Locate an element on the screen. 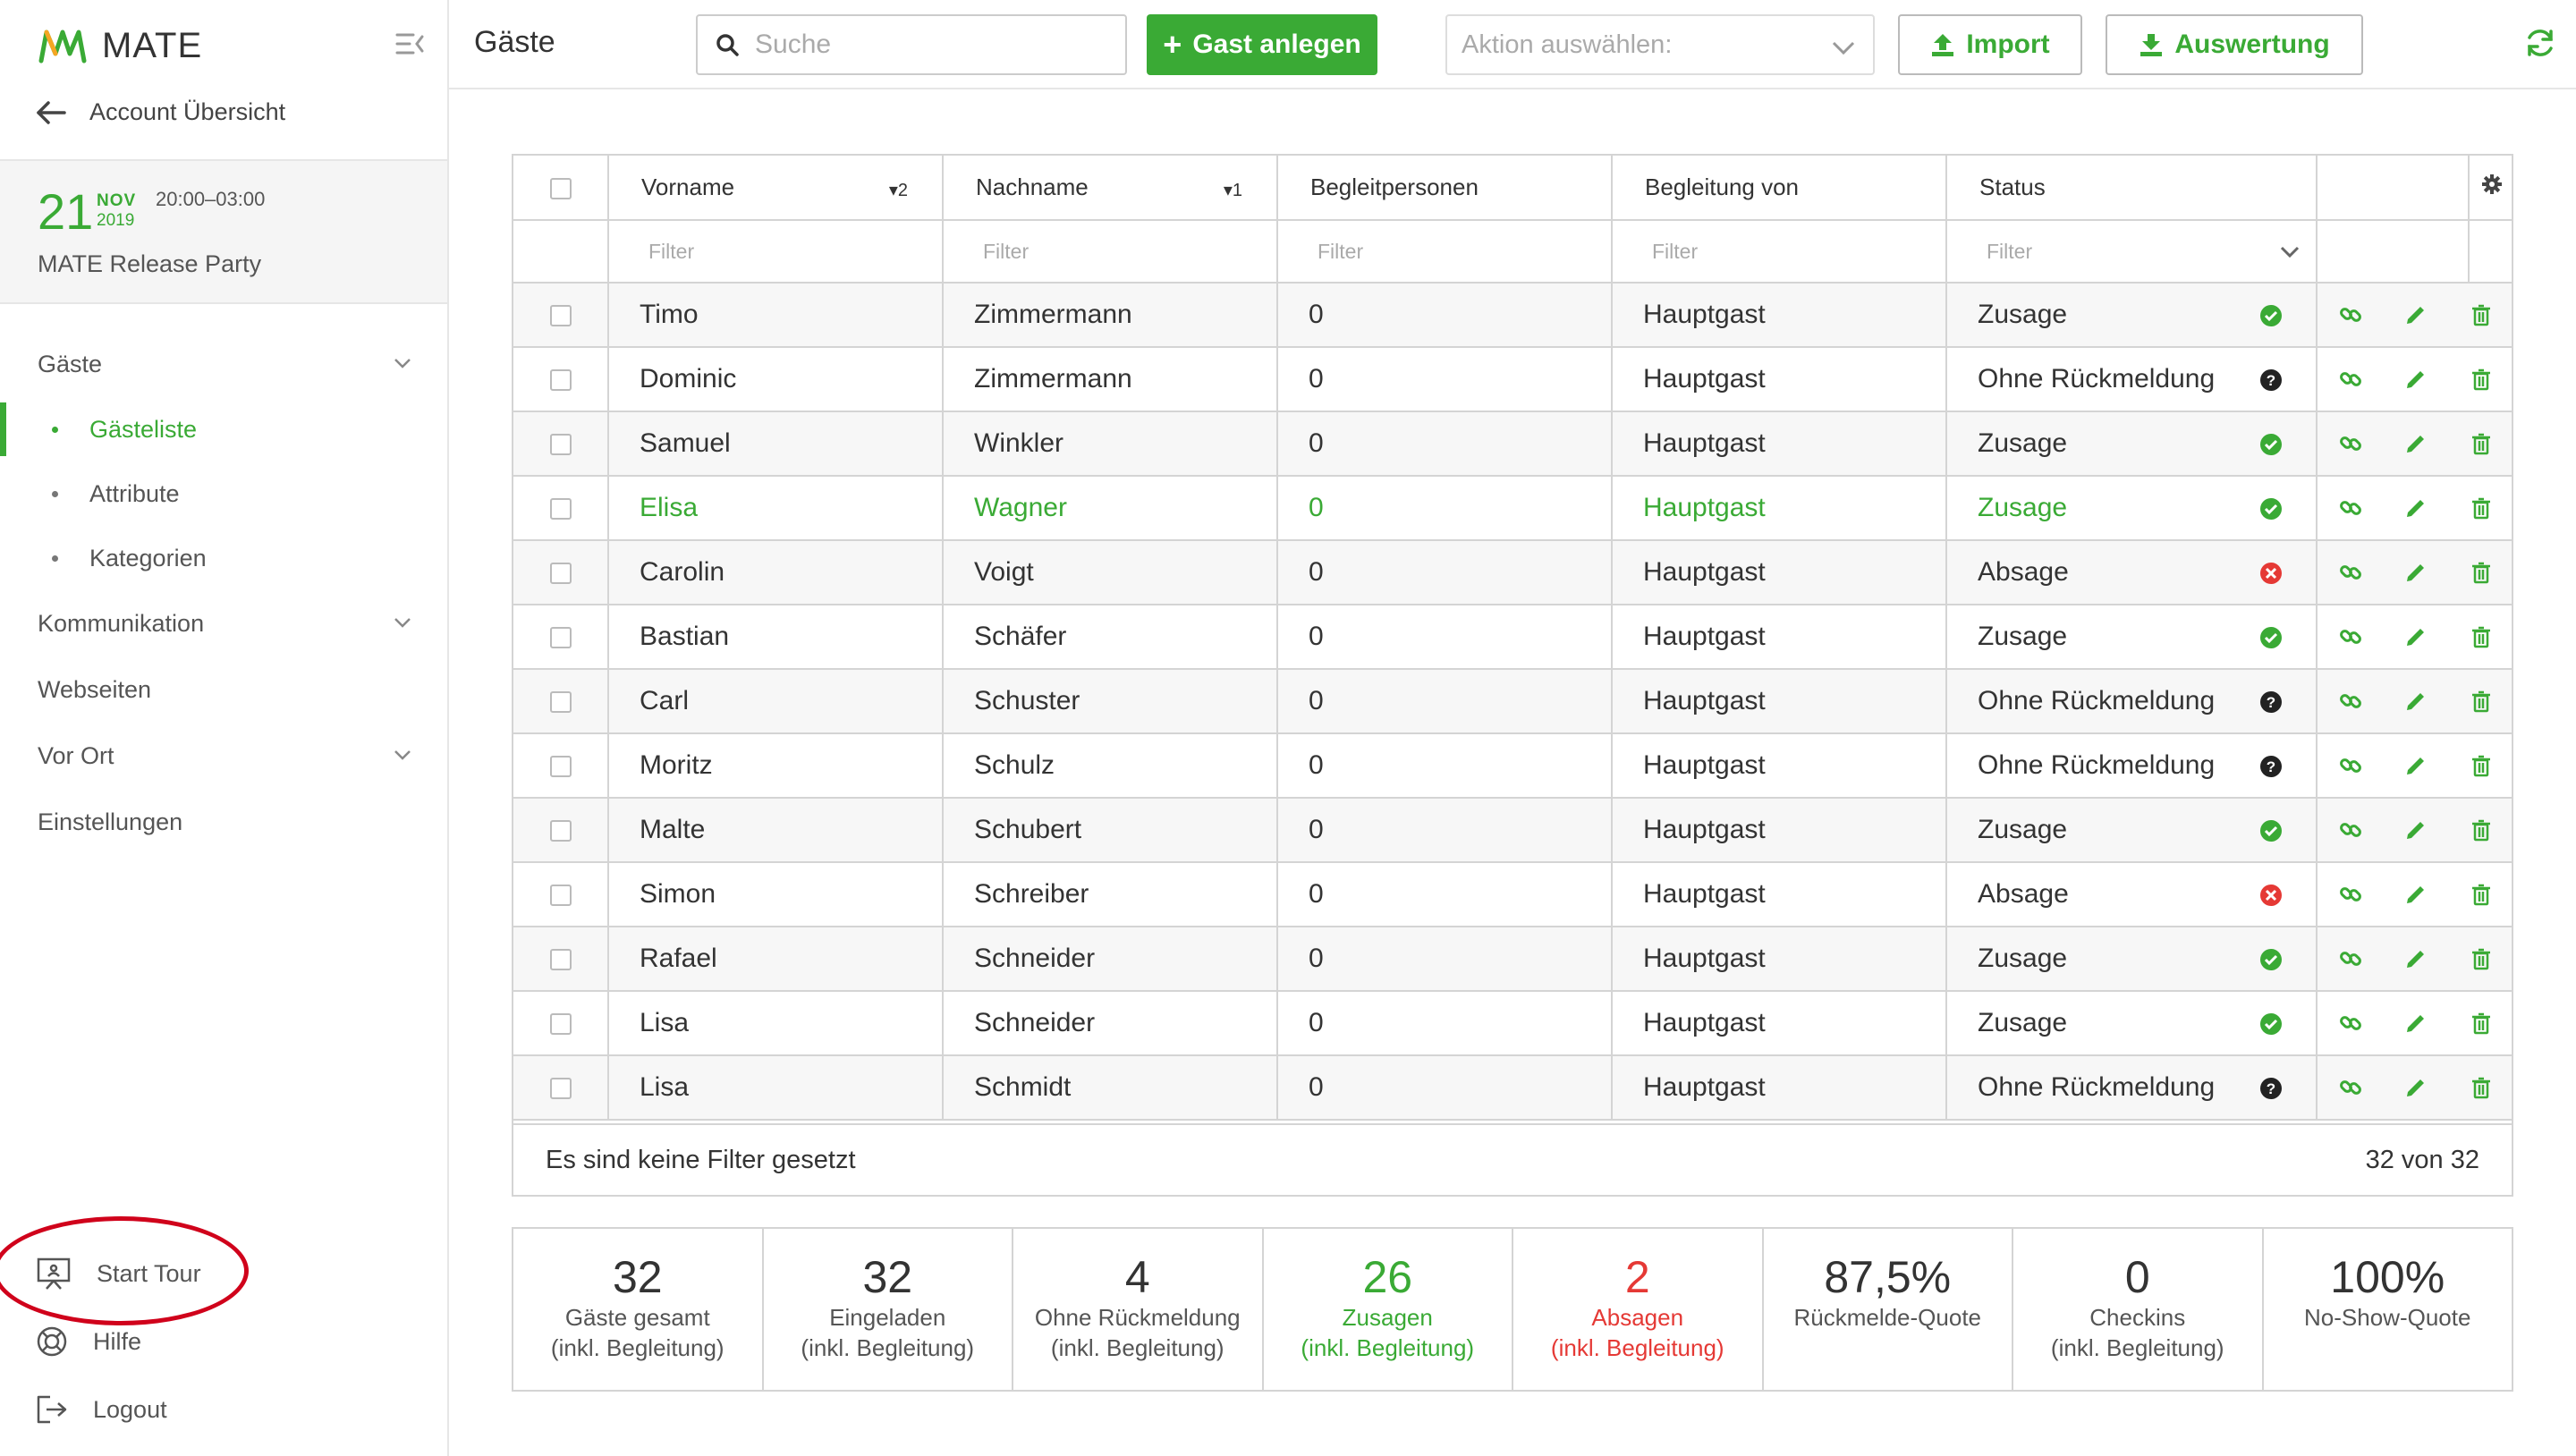 This screenshot has height=1456, width=2576. table-row: Timo Zimmermann 0 Hauptgast Zusage is located at coordinates (1512, 315).